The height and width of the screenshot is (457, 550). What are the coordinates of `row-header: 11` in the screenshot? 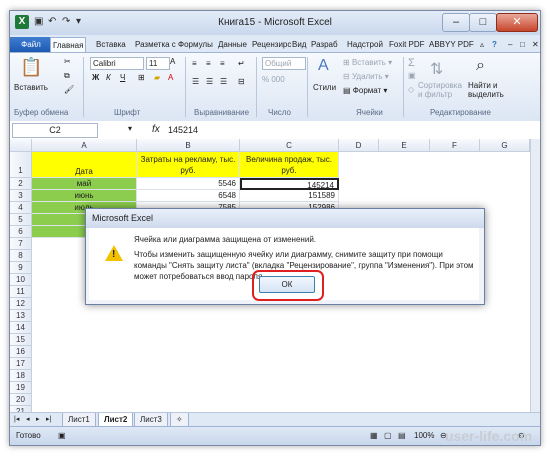 It's located at (21, 292).